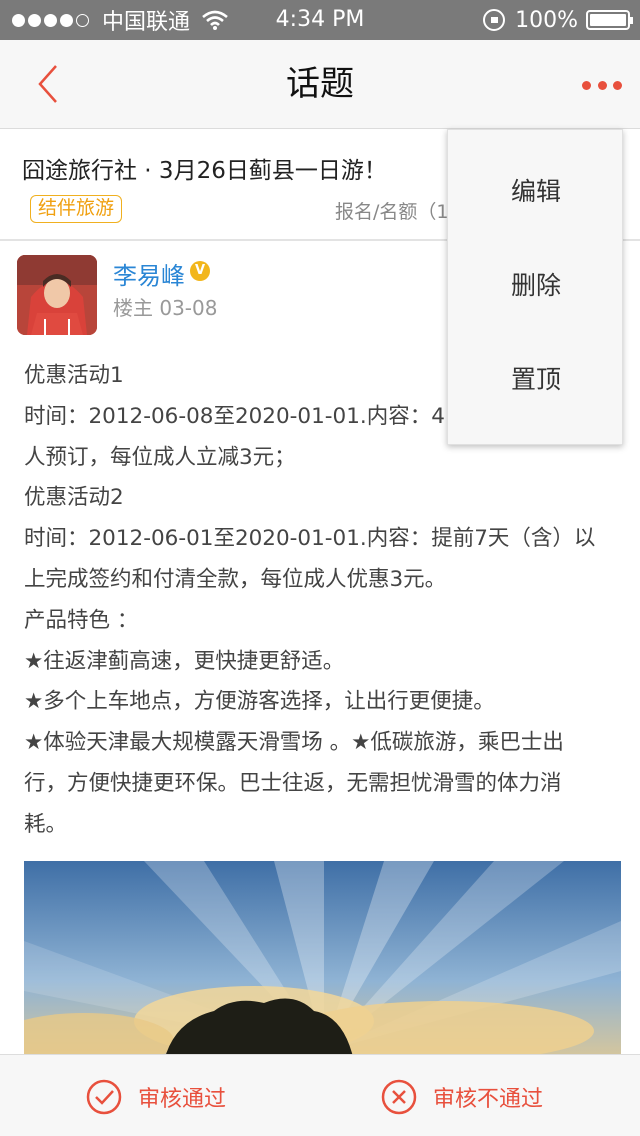 This screenshot has width=640, height=1136. Describe the element at coordinates (536, 380) in the screenshot. I see `menu-item-pin: 置顶` at that location.